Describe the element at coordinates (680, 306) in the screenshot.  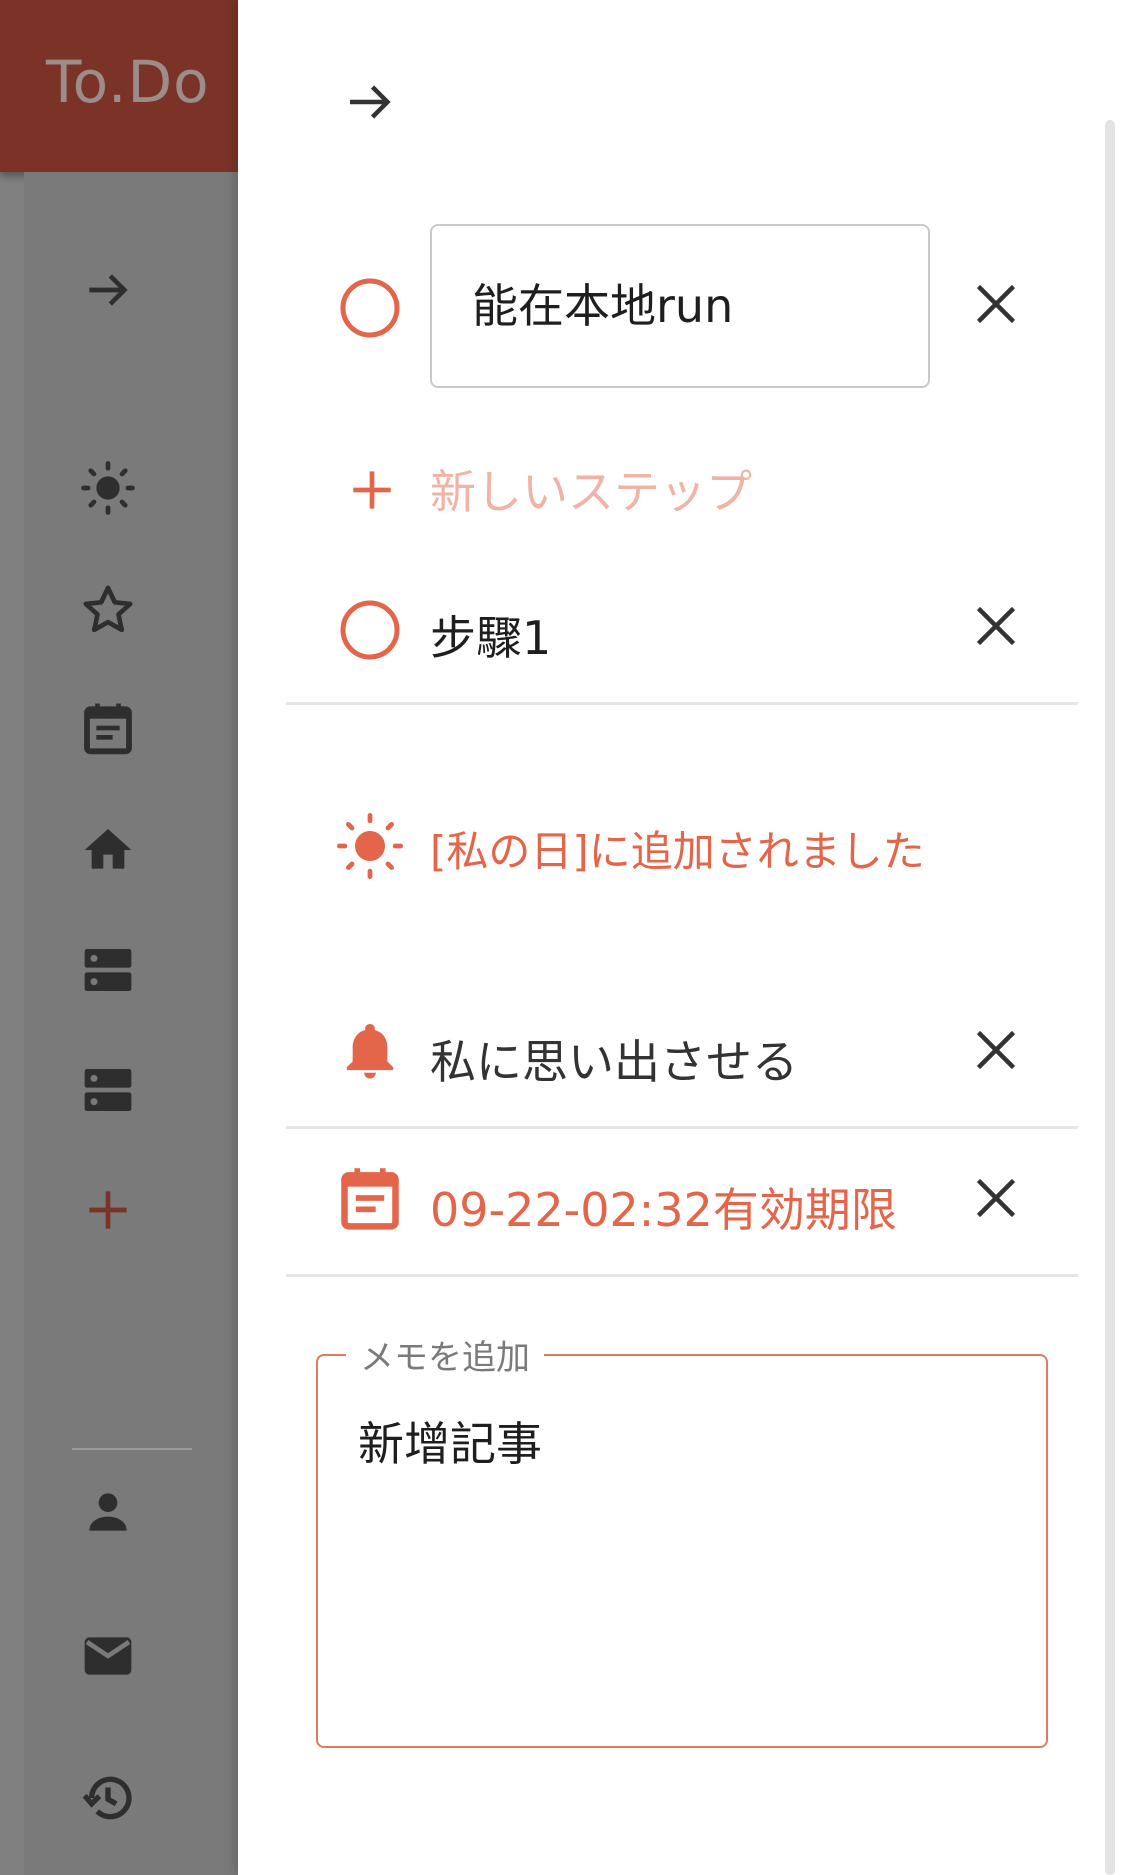
I see `task-title-input: 能在本地run` at that location.